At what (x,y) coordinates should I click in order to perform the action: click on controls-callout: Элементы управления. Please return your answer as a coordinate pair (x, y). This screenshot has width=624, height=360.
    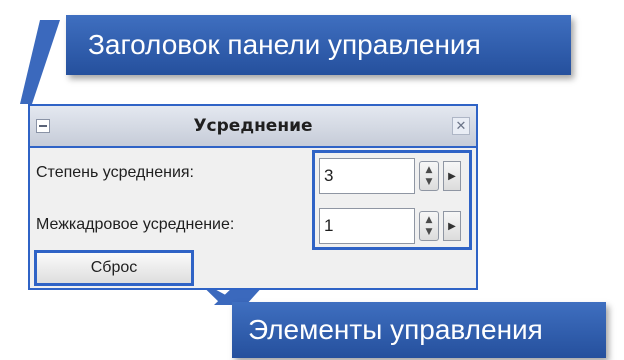
    Looking at the image, I should click on (419, 330).